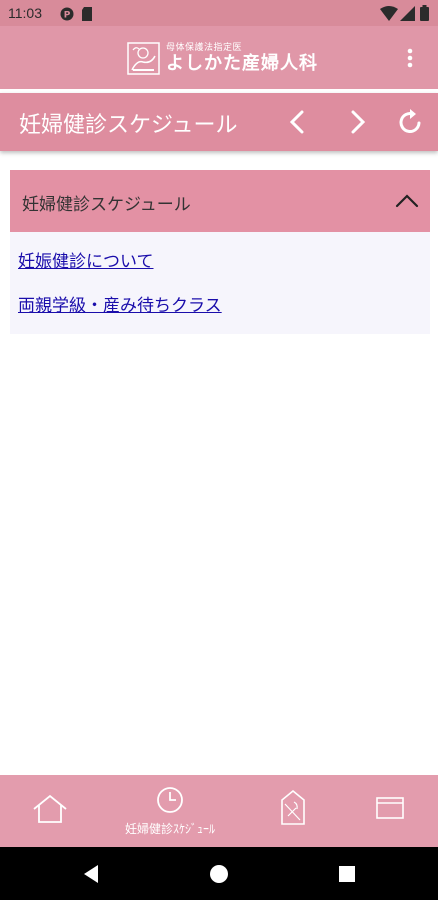  Describe the element at coordinates (224, 262) in the screenshot. I see `link-pregnancy-checkup: 妊娠健診について` at that location.